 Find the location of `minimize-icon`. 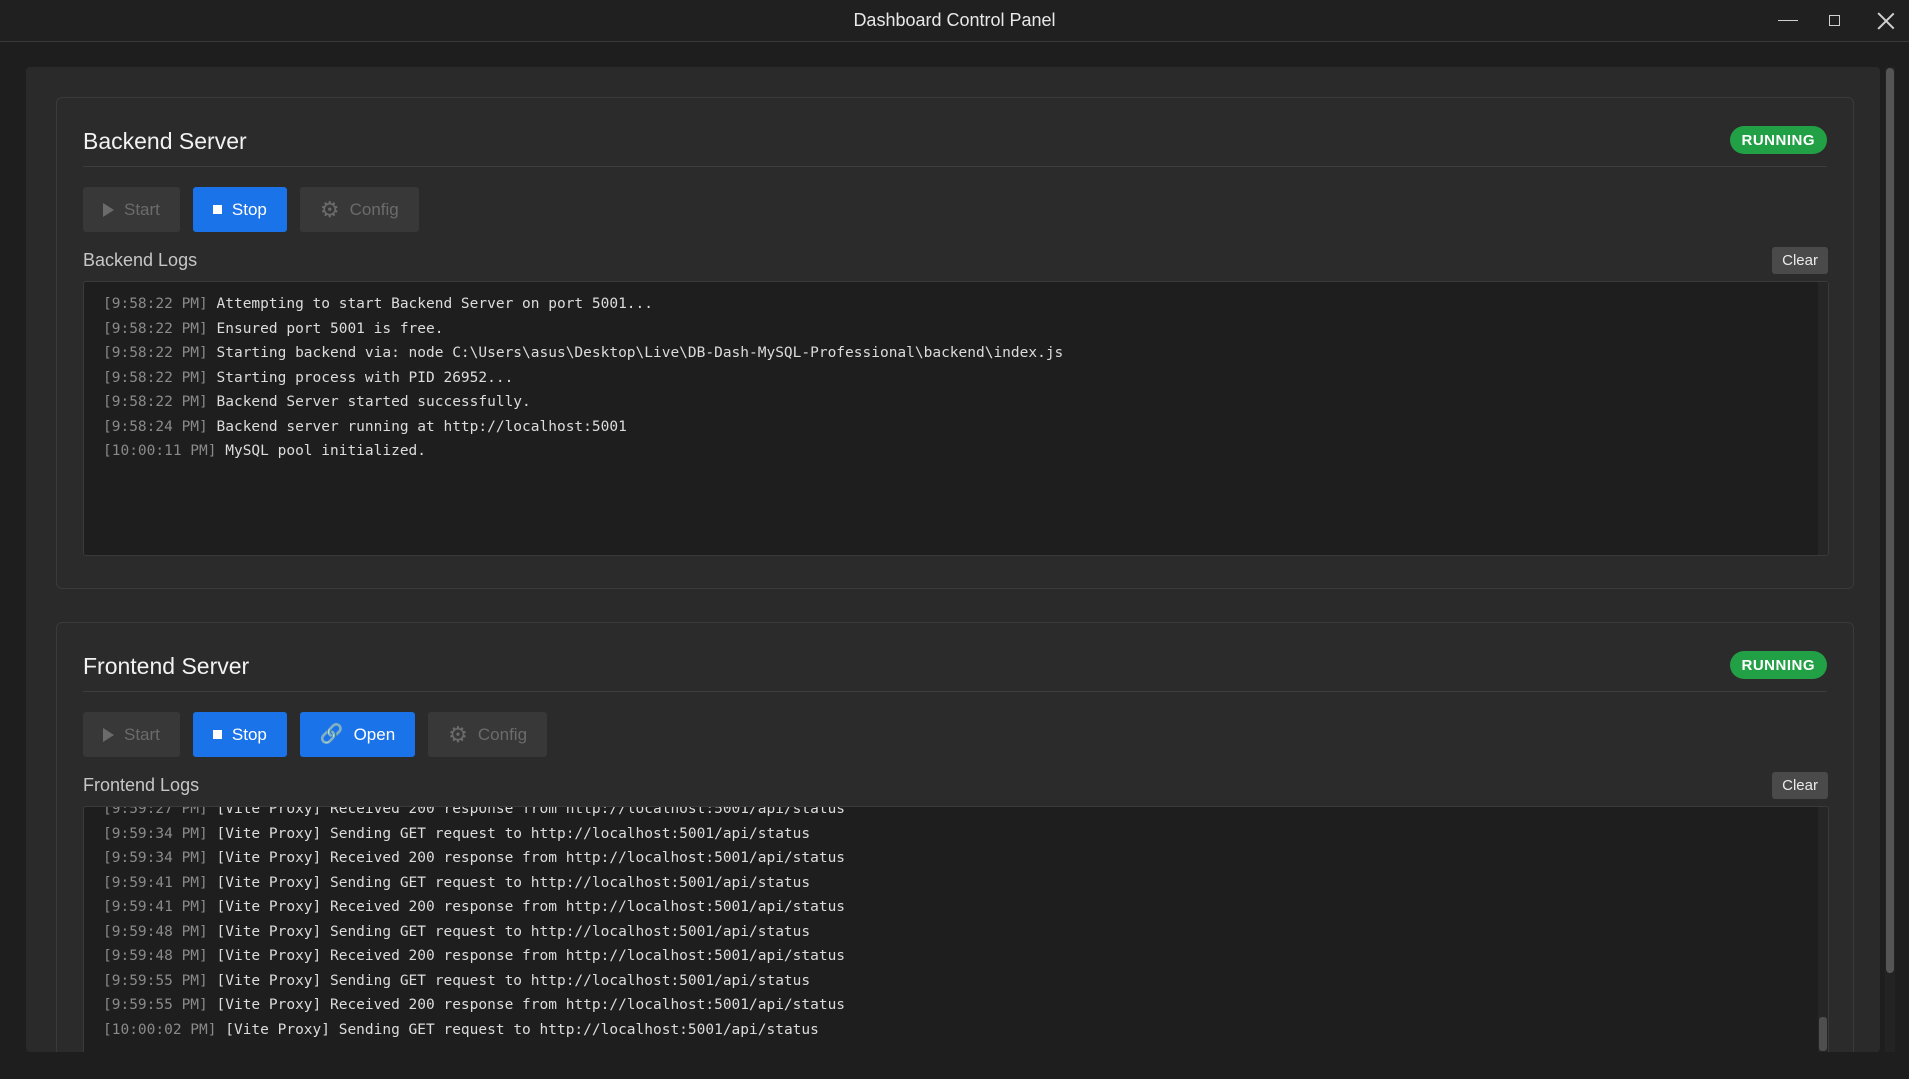

minimize-icon is located at coordinates (1788, 20).